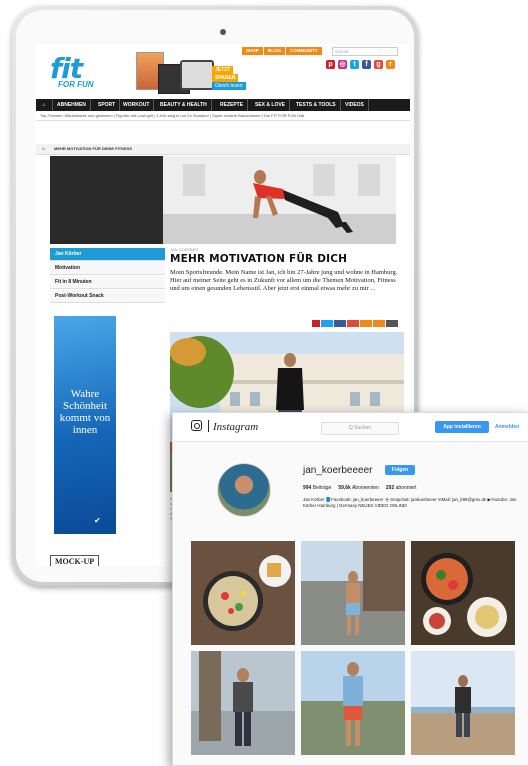 The image size is (528, 766). What do you see at coordinates (378, 64) in the screenshot?
I see `googleplus-icon: g` at bounding box center [378, 64].